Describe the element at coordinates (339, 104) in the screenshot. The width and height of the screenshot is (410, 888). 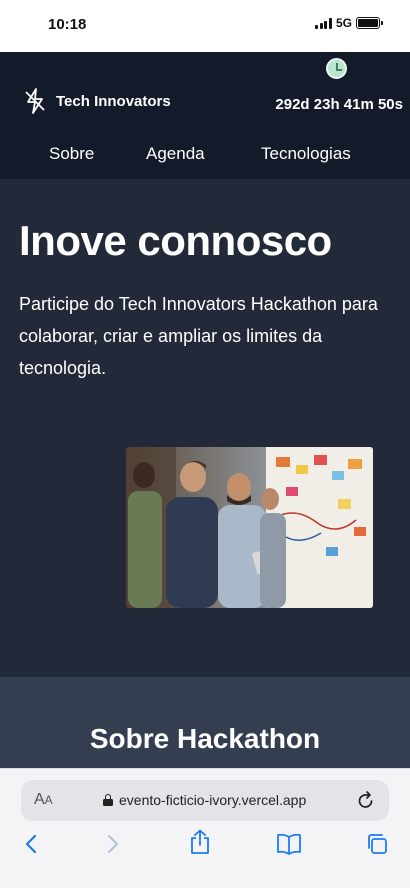
I see `event-countdown: 292d 23h 41m 50s` at that location.